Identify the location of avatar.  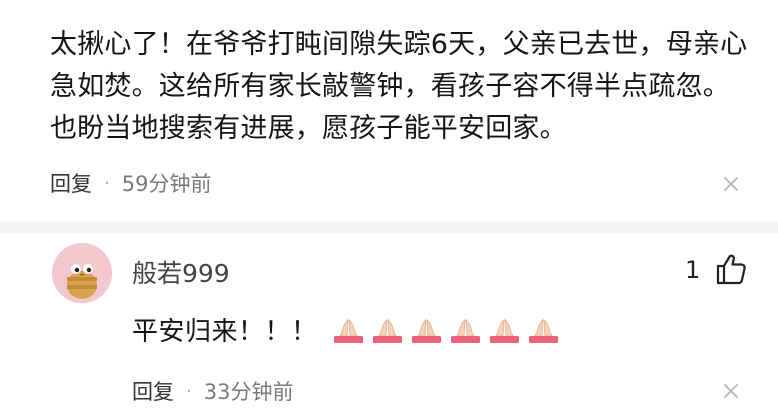
(82, 273).